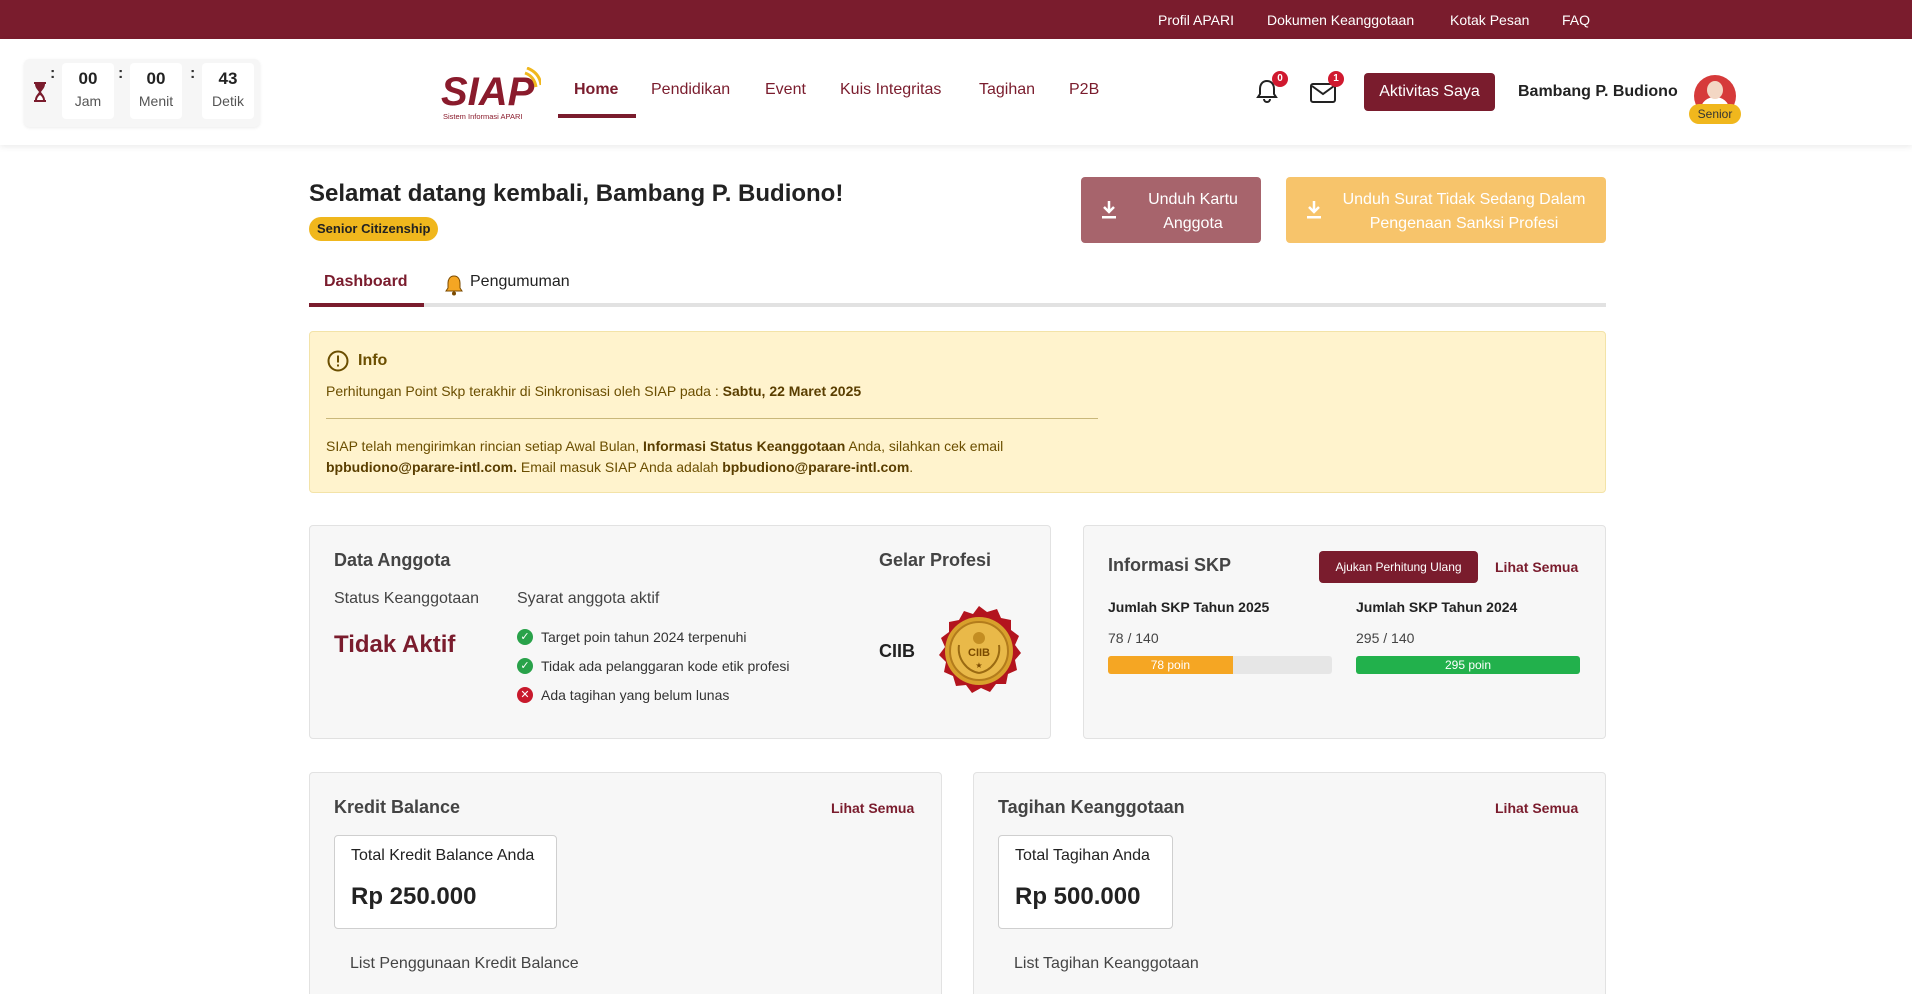  What do you see at coordinates (421, 467) in the screenshot?
I see `info-email-1: bpbudiono@parare-intl.com.` at bounding box center [421, 467].